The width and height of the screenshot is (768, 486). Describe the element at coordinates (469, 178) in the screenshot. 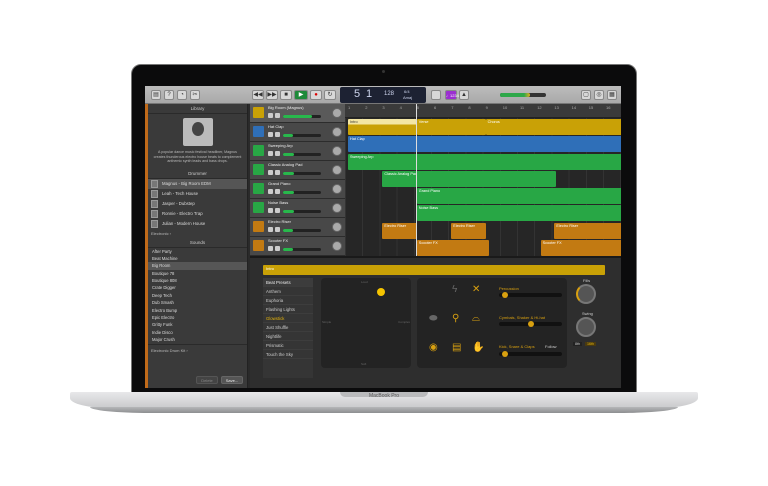

I see `track-region: Classic Analog Pad` at that location.